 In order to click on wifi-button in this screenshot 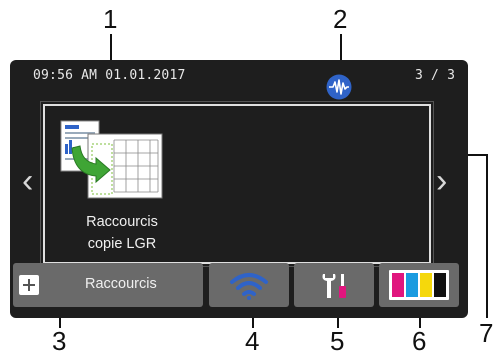, I will do `click(249, 285)`.